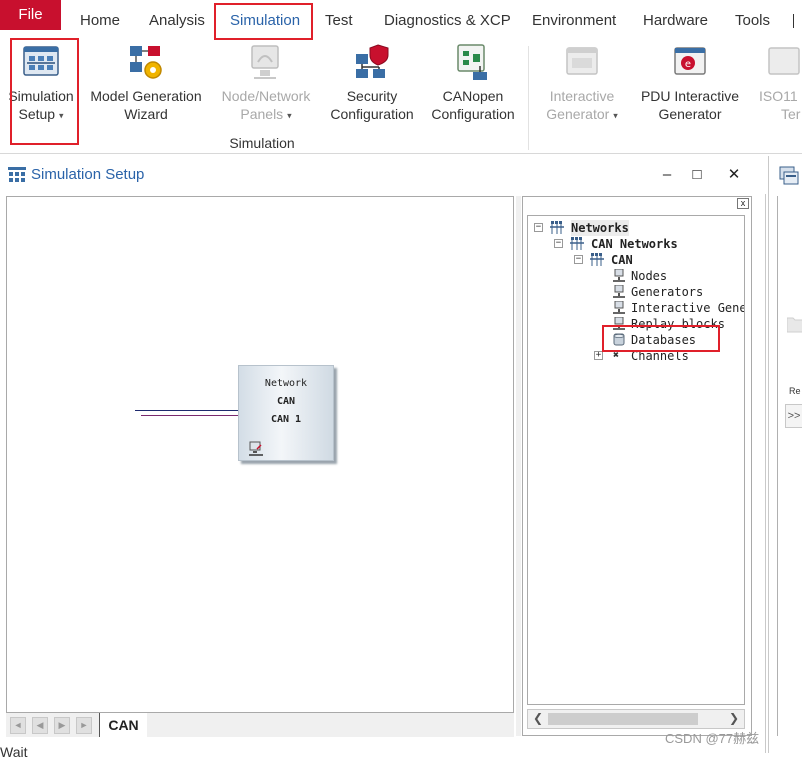 The image size is (802, 760). Describe the element at coordinates (734, 175) in the screenshot. I see `close-button: ✕` at that location.